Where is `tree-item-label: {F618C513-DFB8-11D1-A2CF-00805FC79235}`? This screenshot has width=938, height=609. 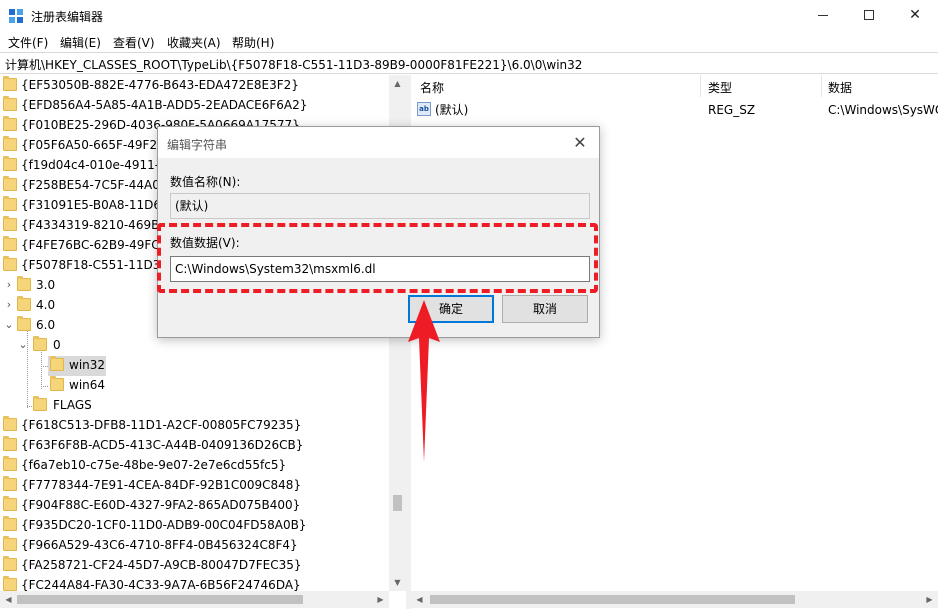 tree-item-label: {F618C513-DFB8-11D1-A2CF-00805FC79235} is located at coordinates (161, 425).